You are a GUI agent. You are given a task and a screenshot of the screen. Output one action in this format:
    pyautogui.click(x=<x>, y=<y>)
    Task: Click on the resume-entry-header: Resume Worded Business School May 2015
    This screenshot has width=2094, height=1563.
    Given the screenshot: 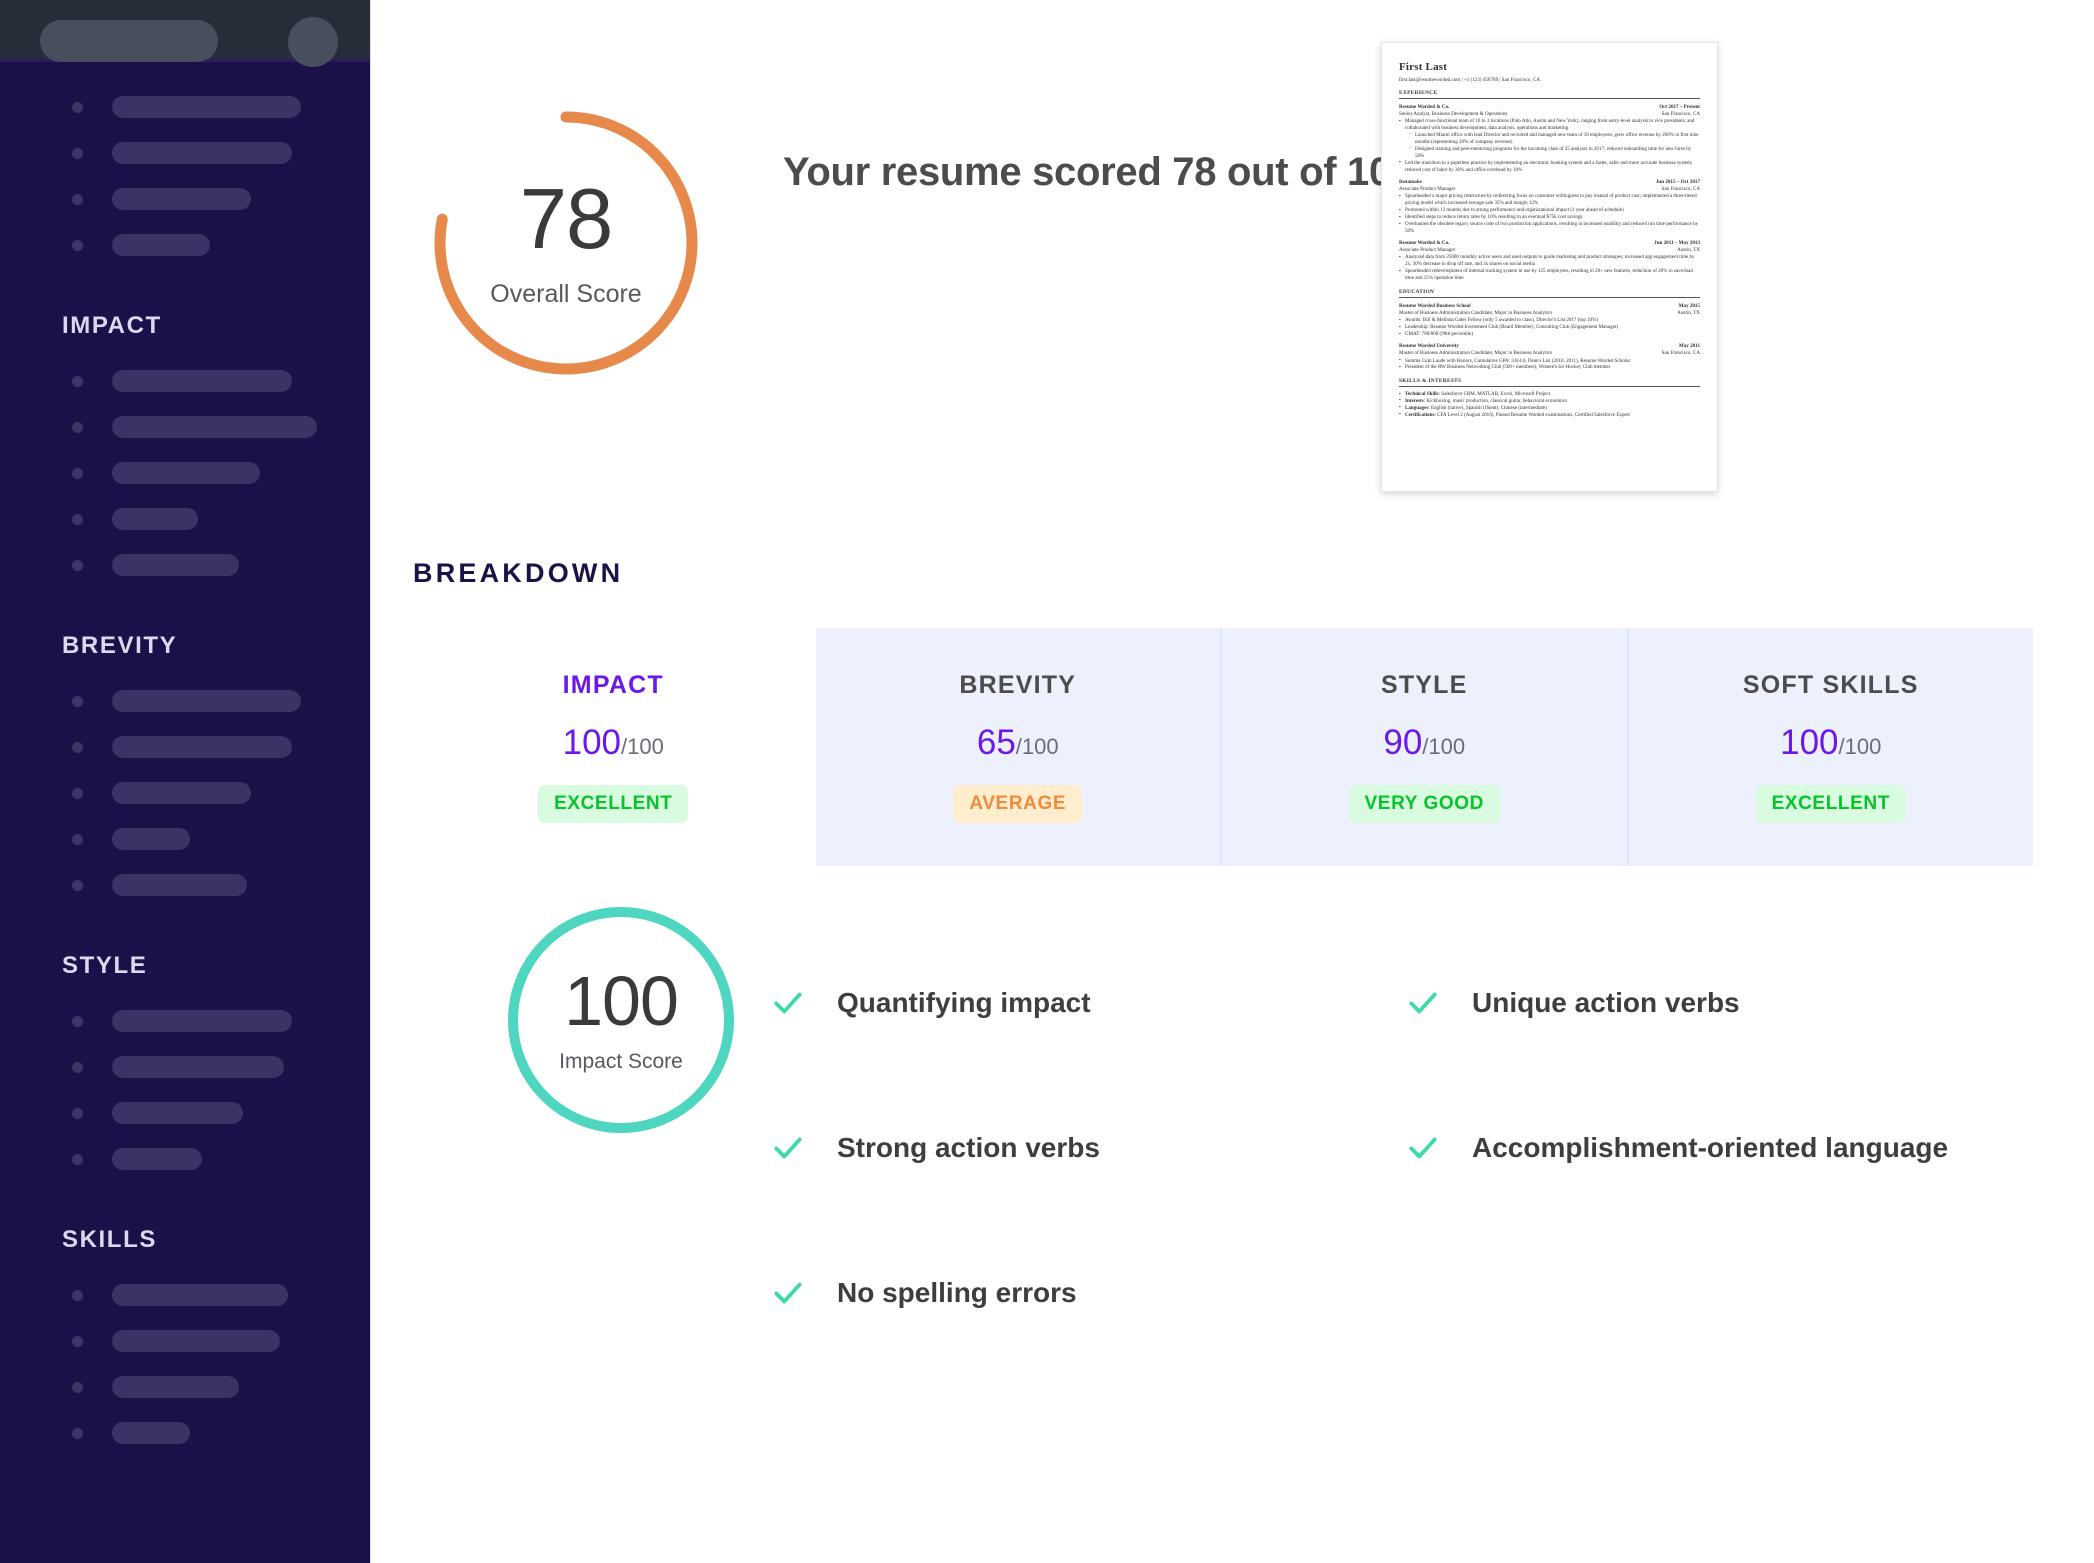 What is the action you would take?
    pyautogui.click(x=1549, y=305)
    